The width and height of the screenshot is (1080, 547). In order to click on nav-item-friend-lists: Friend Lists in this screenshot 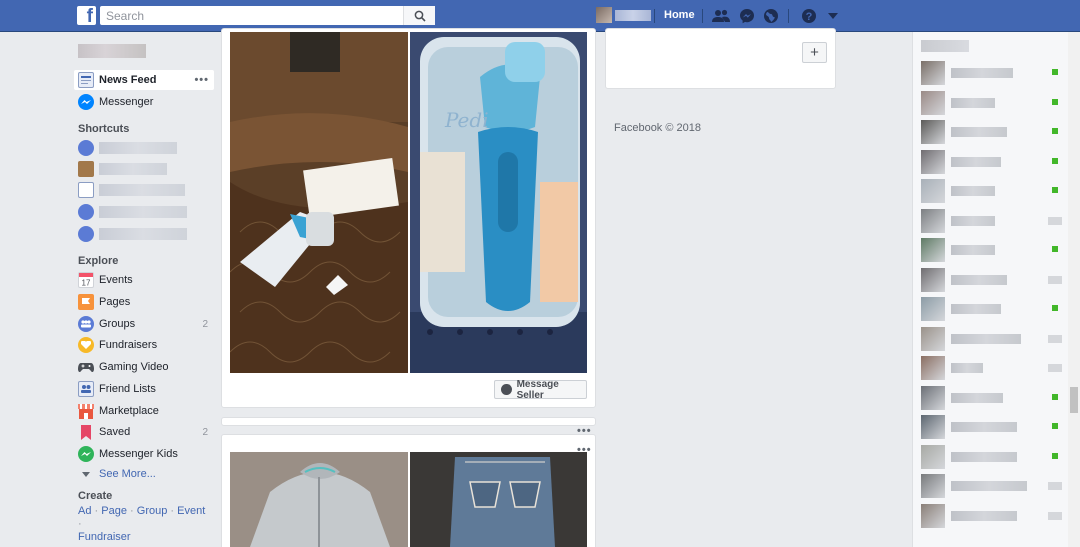, I will do `click(144, 389)`.